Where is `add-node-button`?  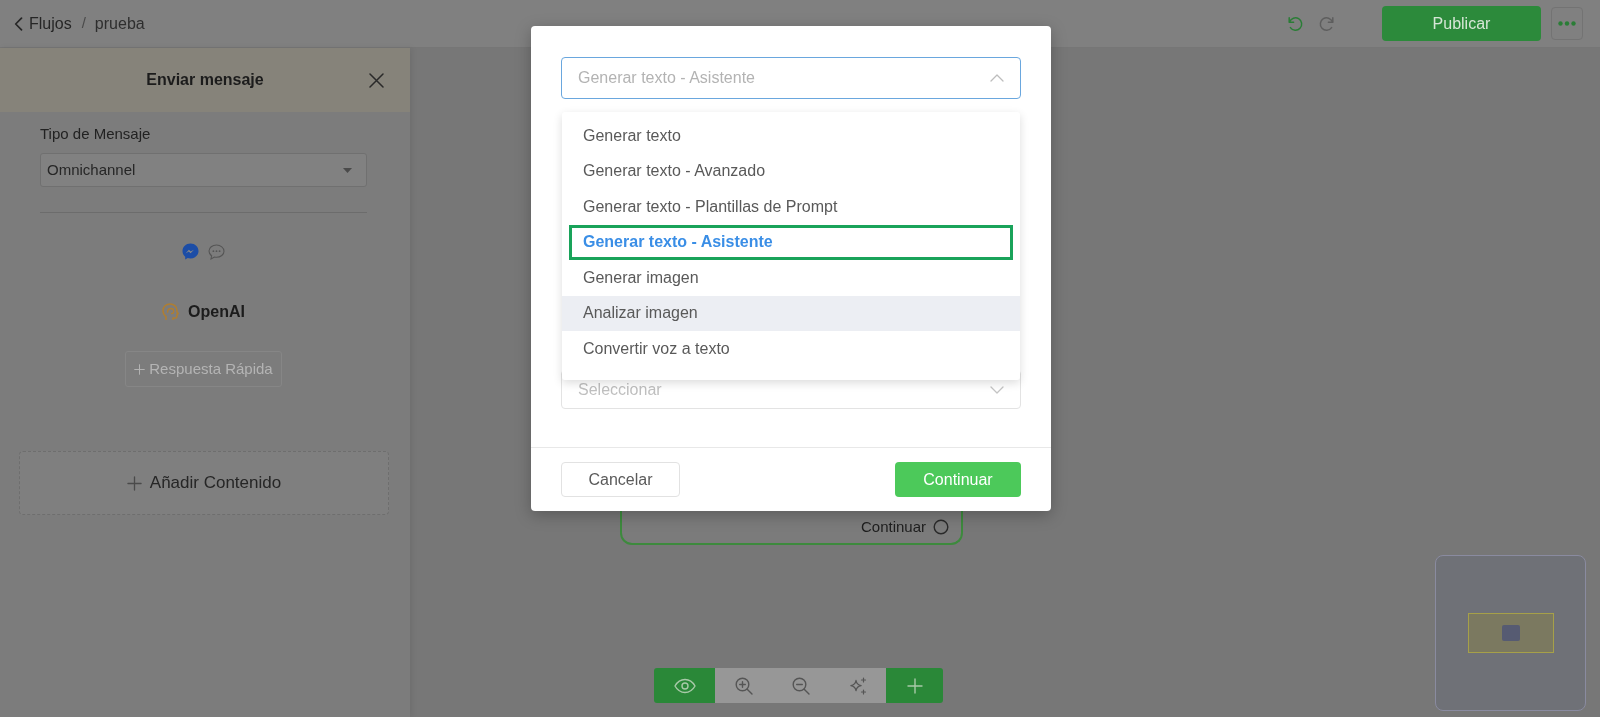
add-node-button is located at coordinates (914, 685).